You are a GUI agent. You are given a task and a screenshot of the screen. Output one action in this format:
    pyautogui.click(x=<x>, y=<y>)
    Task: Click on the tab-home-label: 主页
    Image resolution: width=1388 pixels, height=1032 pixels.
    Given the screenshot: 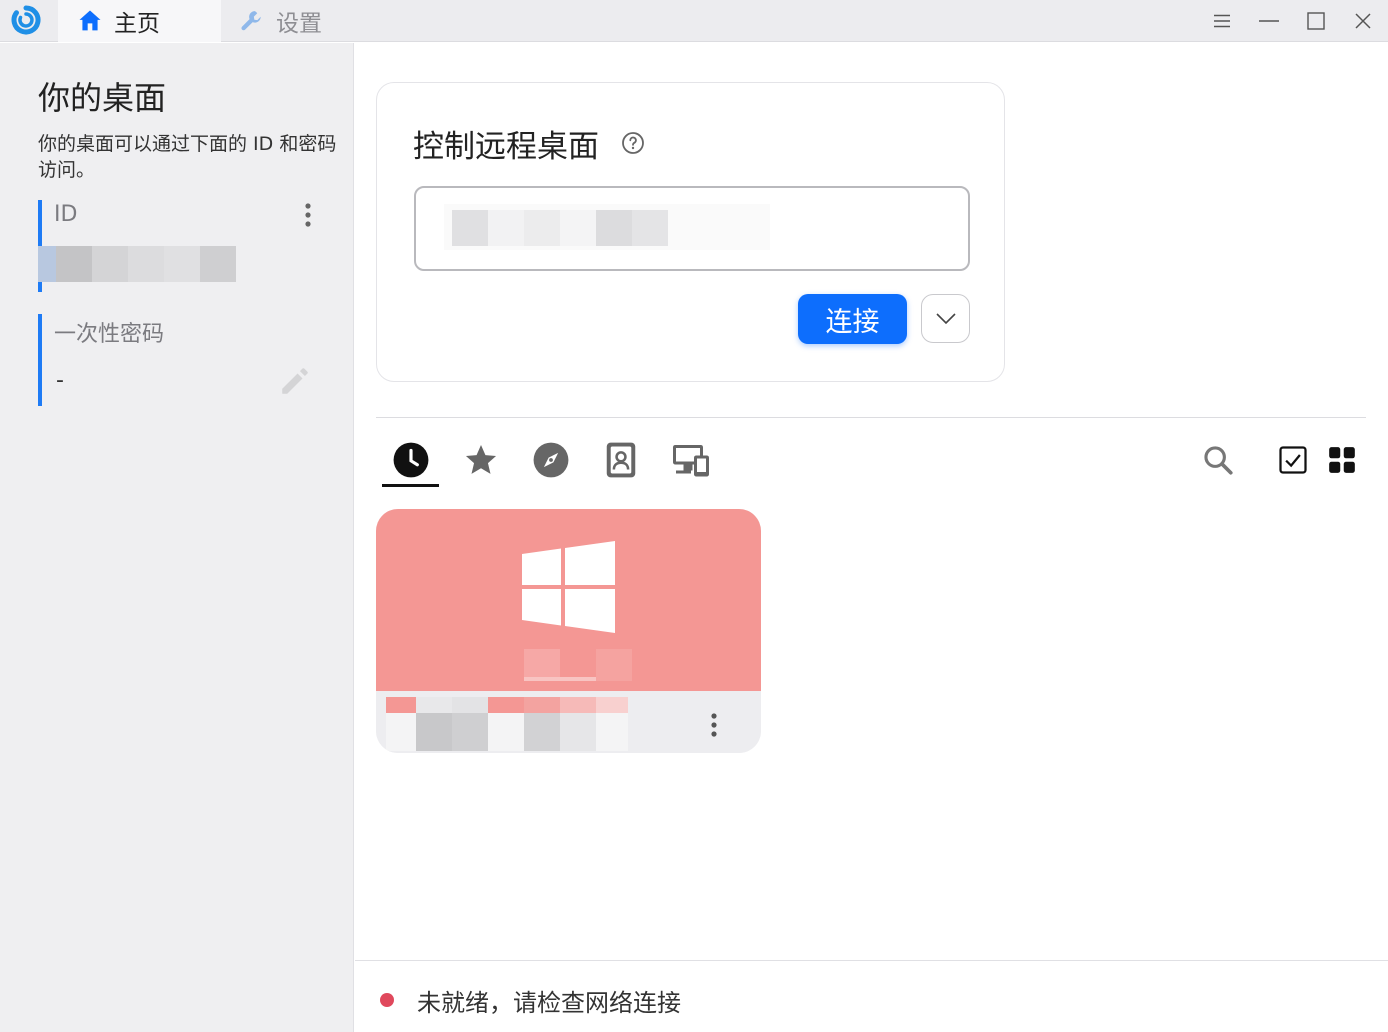 What is the action you would take?
    pyautogui.click(x=137, y=24)
    